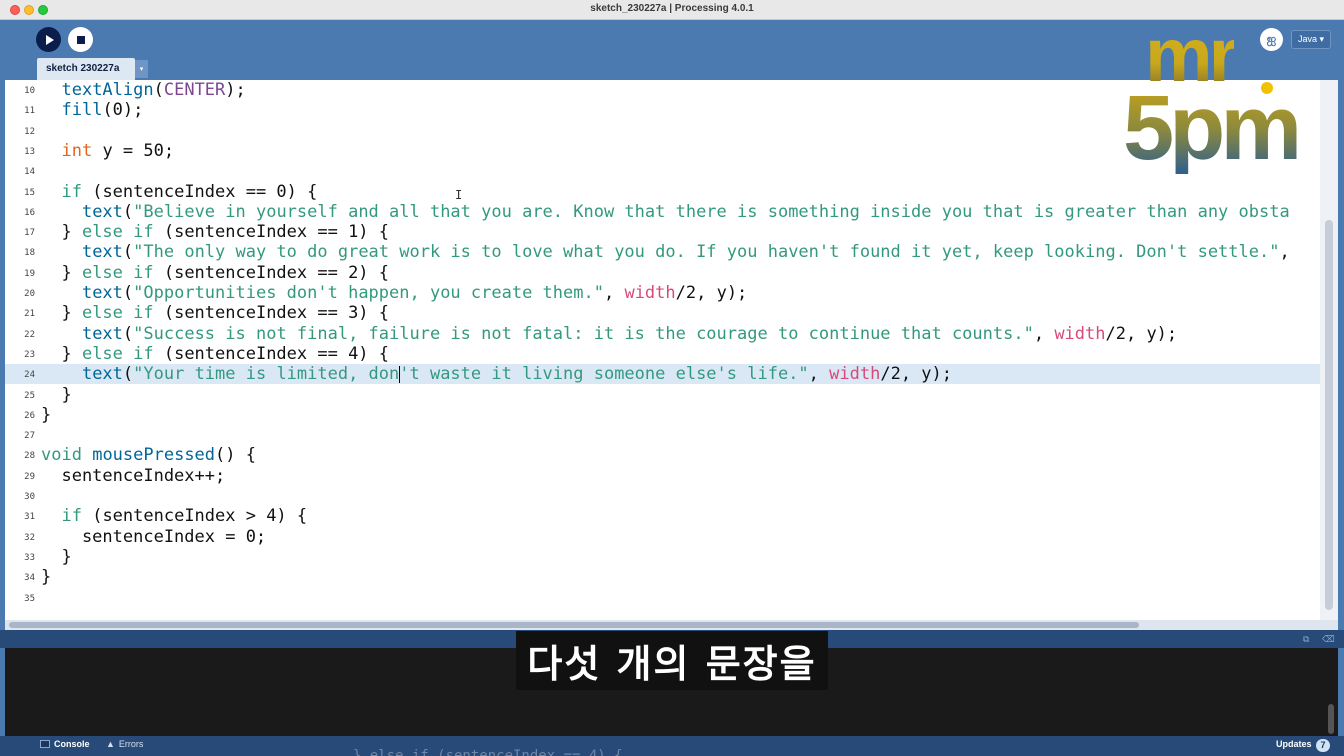  I want to click on console-tab-label: Console, so click(72, 744).